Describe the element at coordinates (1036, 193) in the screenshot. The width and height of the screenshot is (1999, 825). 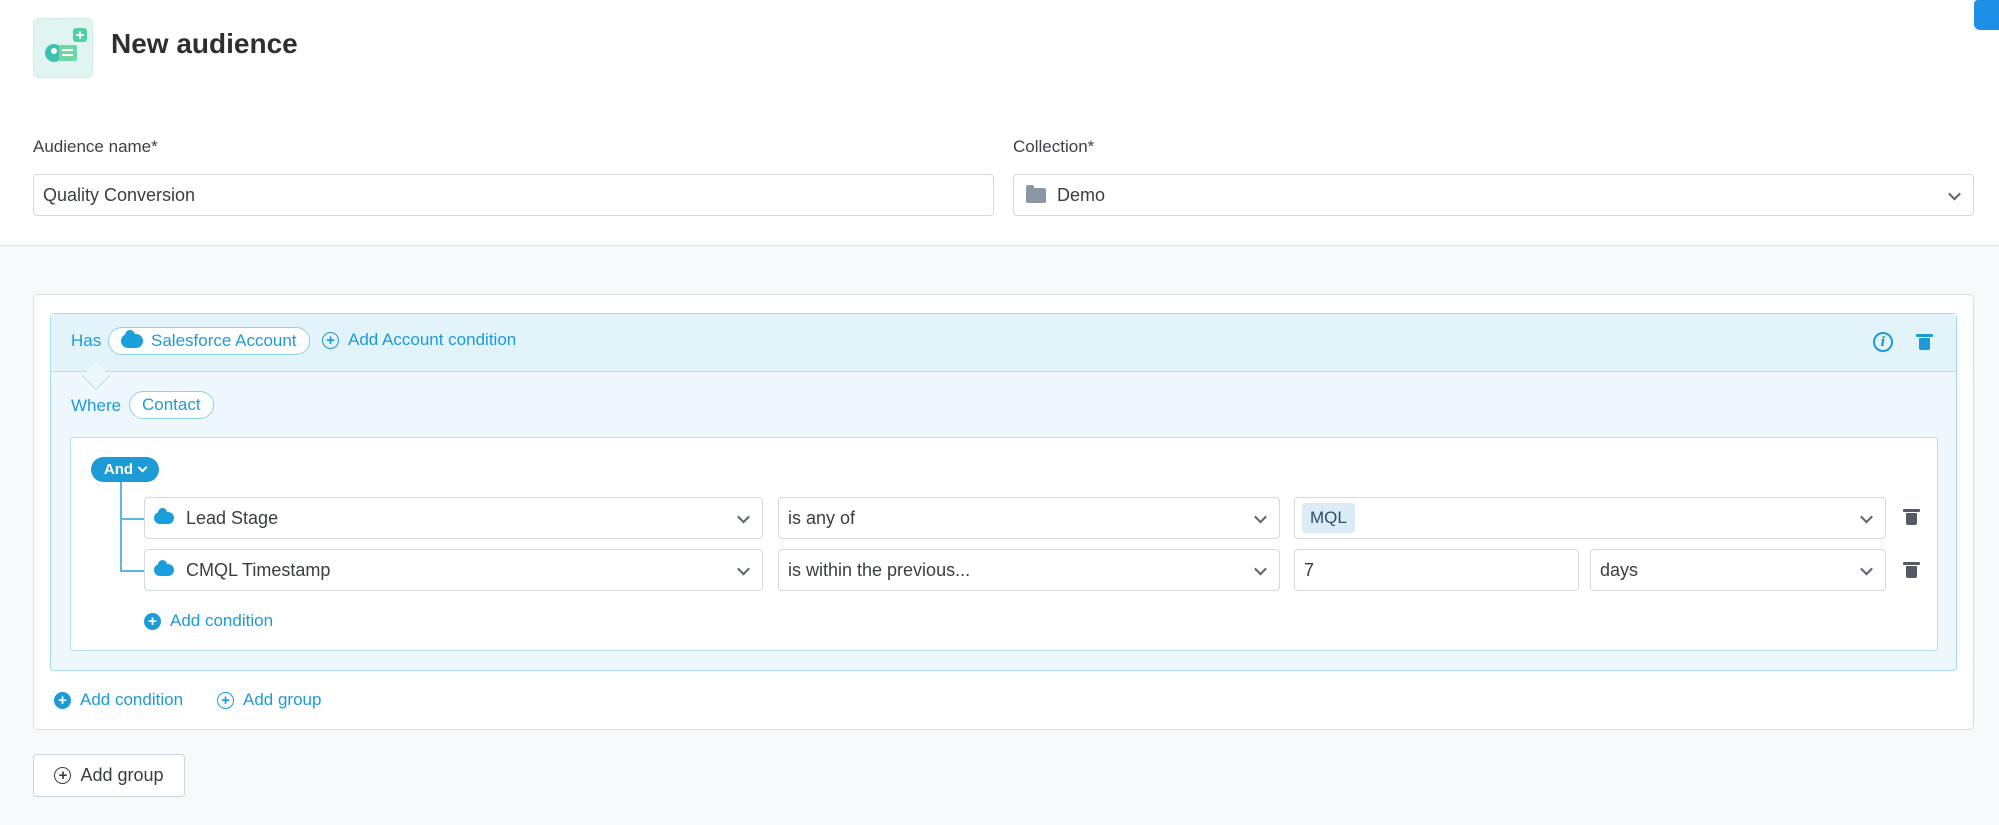
I see `folder-icon` at that location.